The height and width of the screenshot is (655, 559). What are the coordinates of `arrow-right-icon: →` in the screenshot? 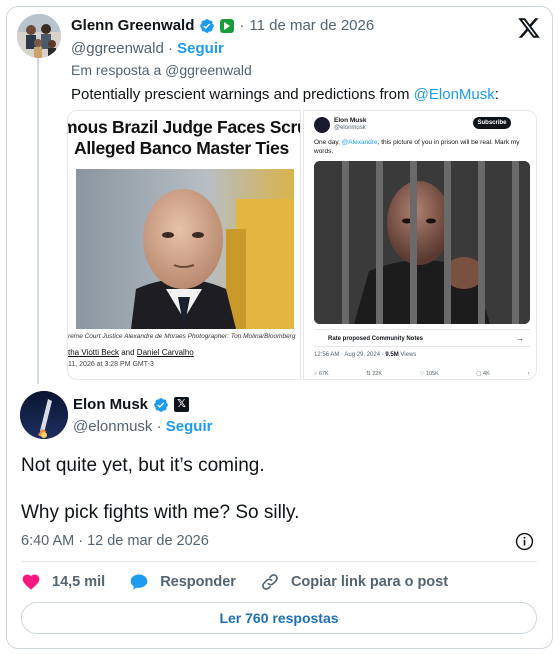 It's located at (520, 338).